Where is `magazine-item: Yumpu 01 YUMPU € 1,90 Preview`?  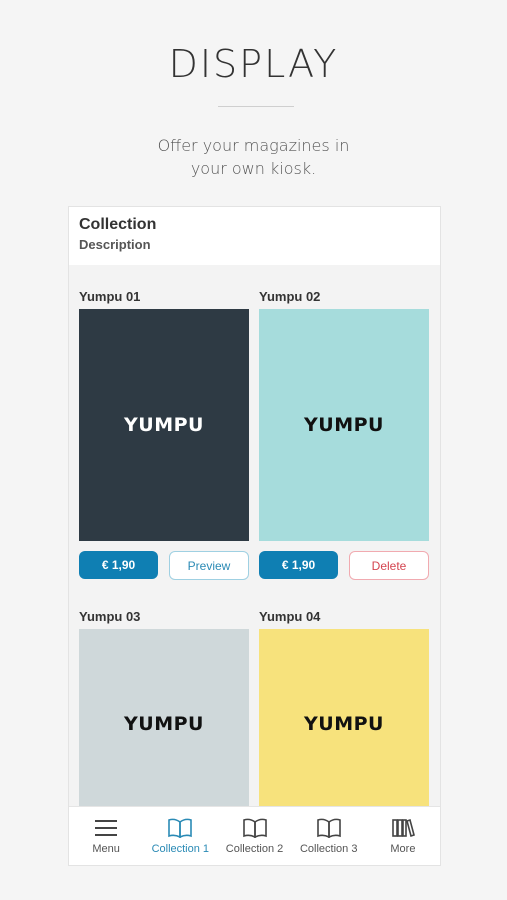 magazine-item: Yumpu 01 YUMPU € 1,90 Preview is located at coordinates (164, 434).